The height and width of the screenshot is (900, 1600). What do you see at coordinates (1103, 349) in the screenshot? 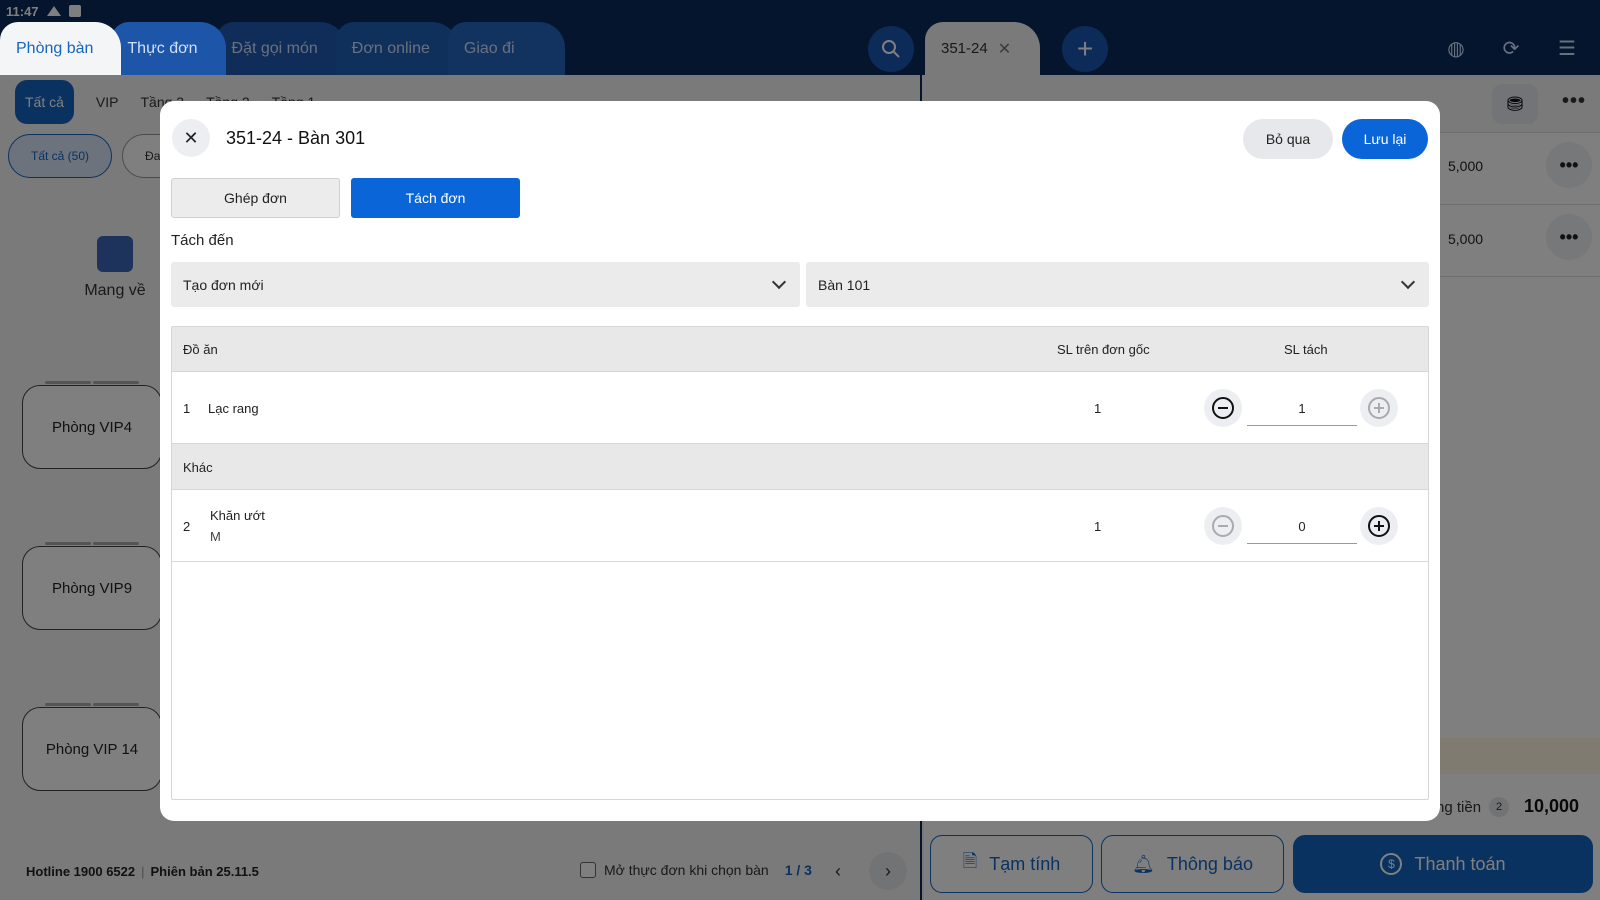
I see `header-orig-qty: SL trên đơn gốc` at bounding box center [1103, 349].